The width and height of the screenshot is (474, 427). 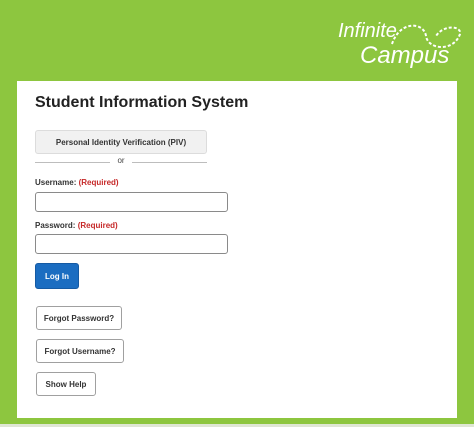 I want to click on username-label-text: Username:, so click(x=56, y=182).